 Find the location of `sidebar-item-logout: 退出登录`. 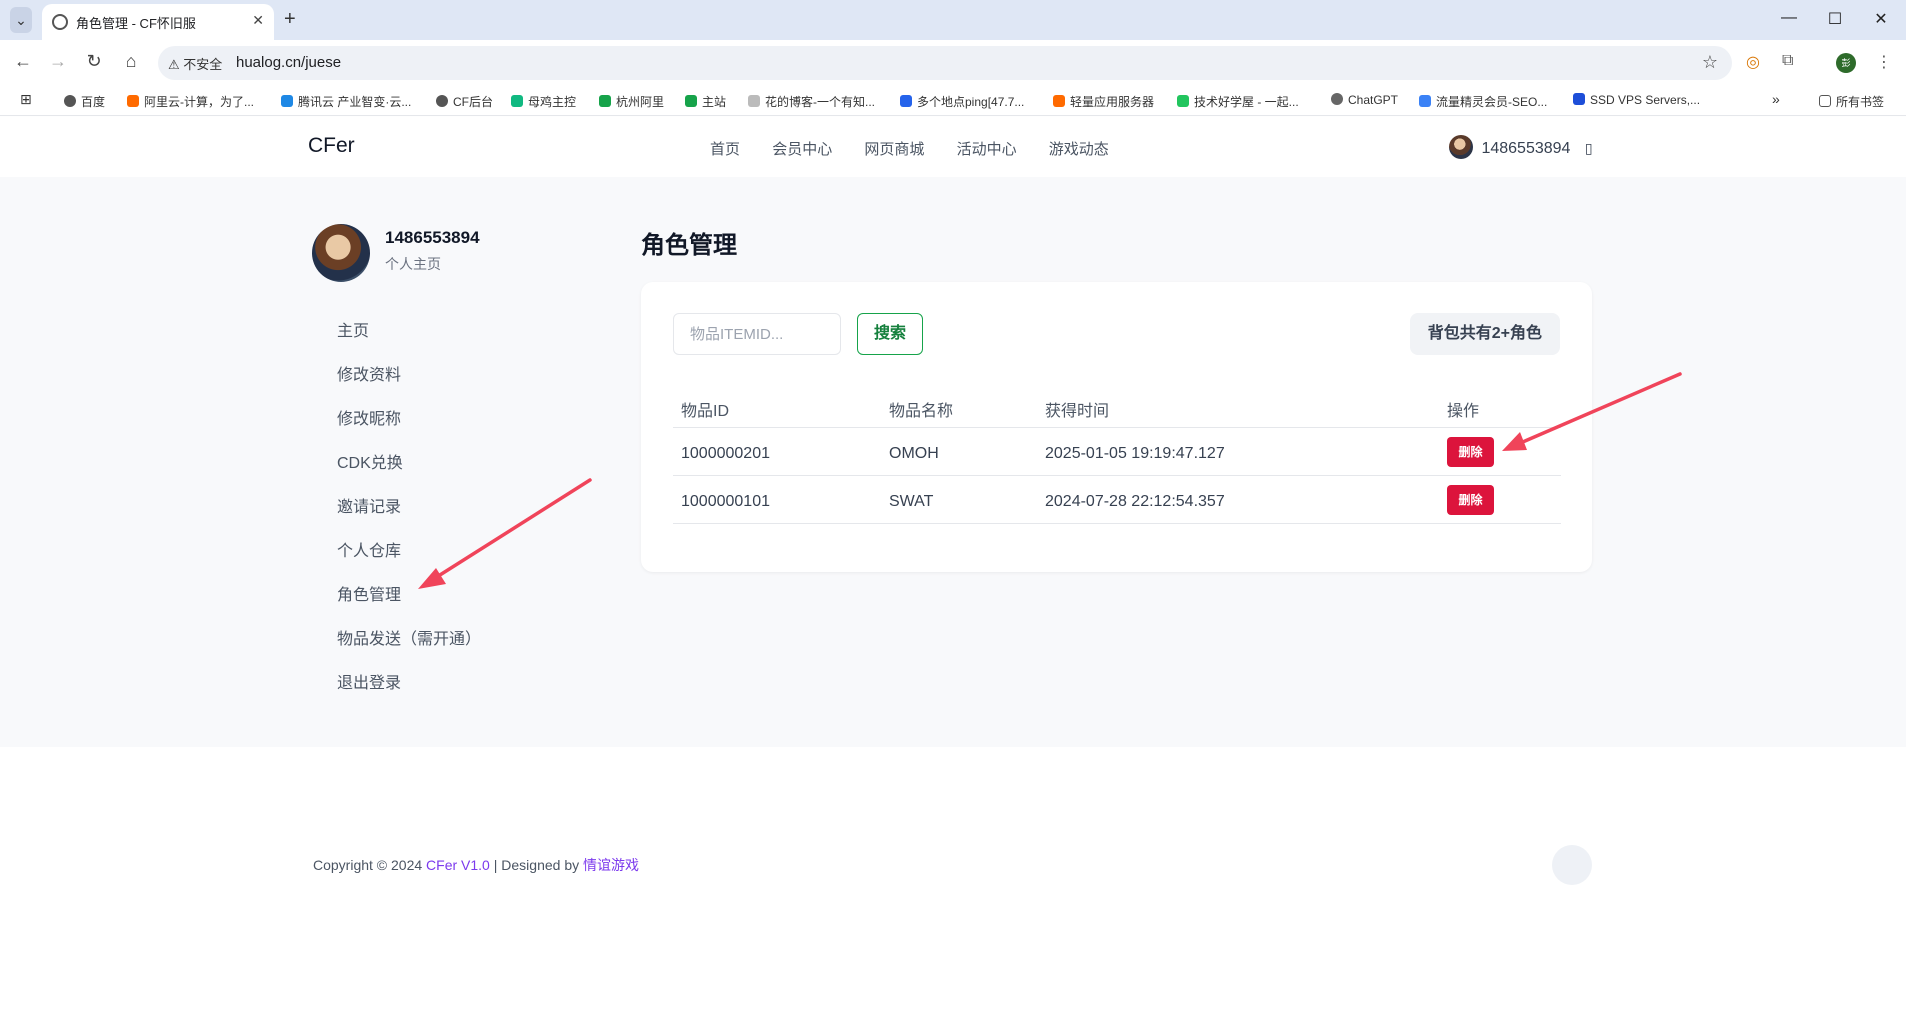

sidebar-item-logout: 退出登录 is located at coordinates (369, 681).